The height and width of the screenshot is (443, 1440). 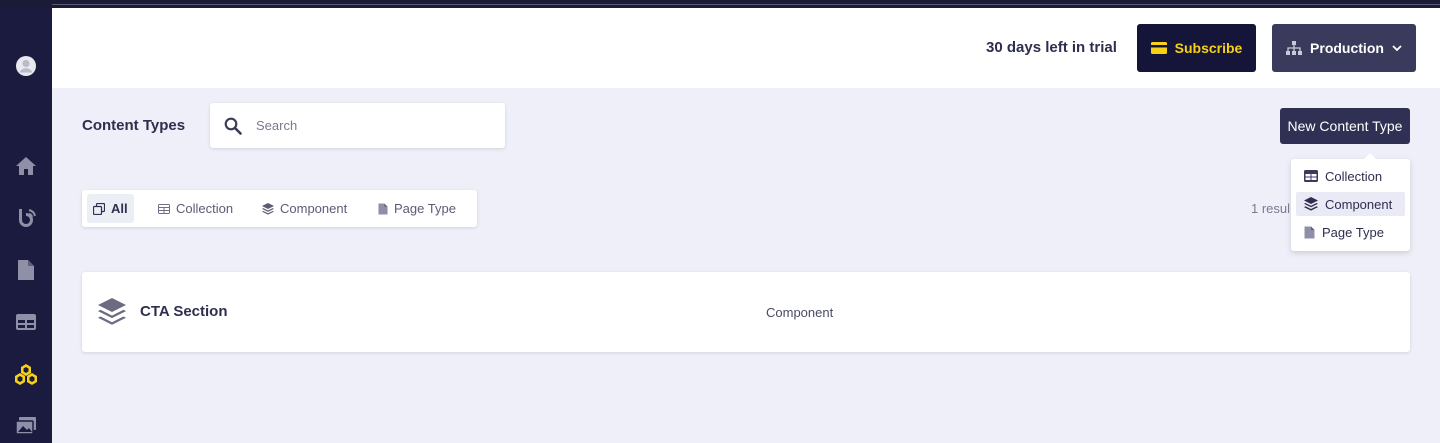 I want to click on search-box, so click(x=357, y=125).